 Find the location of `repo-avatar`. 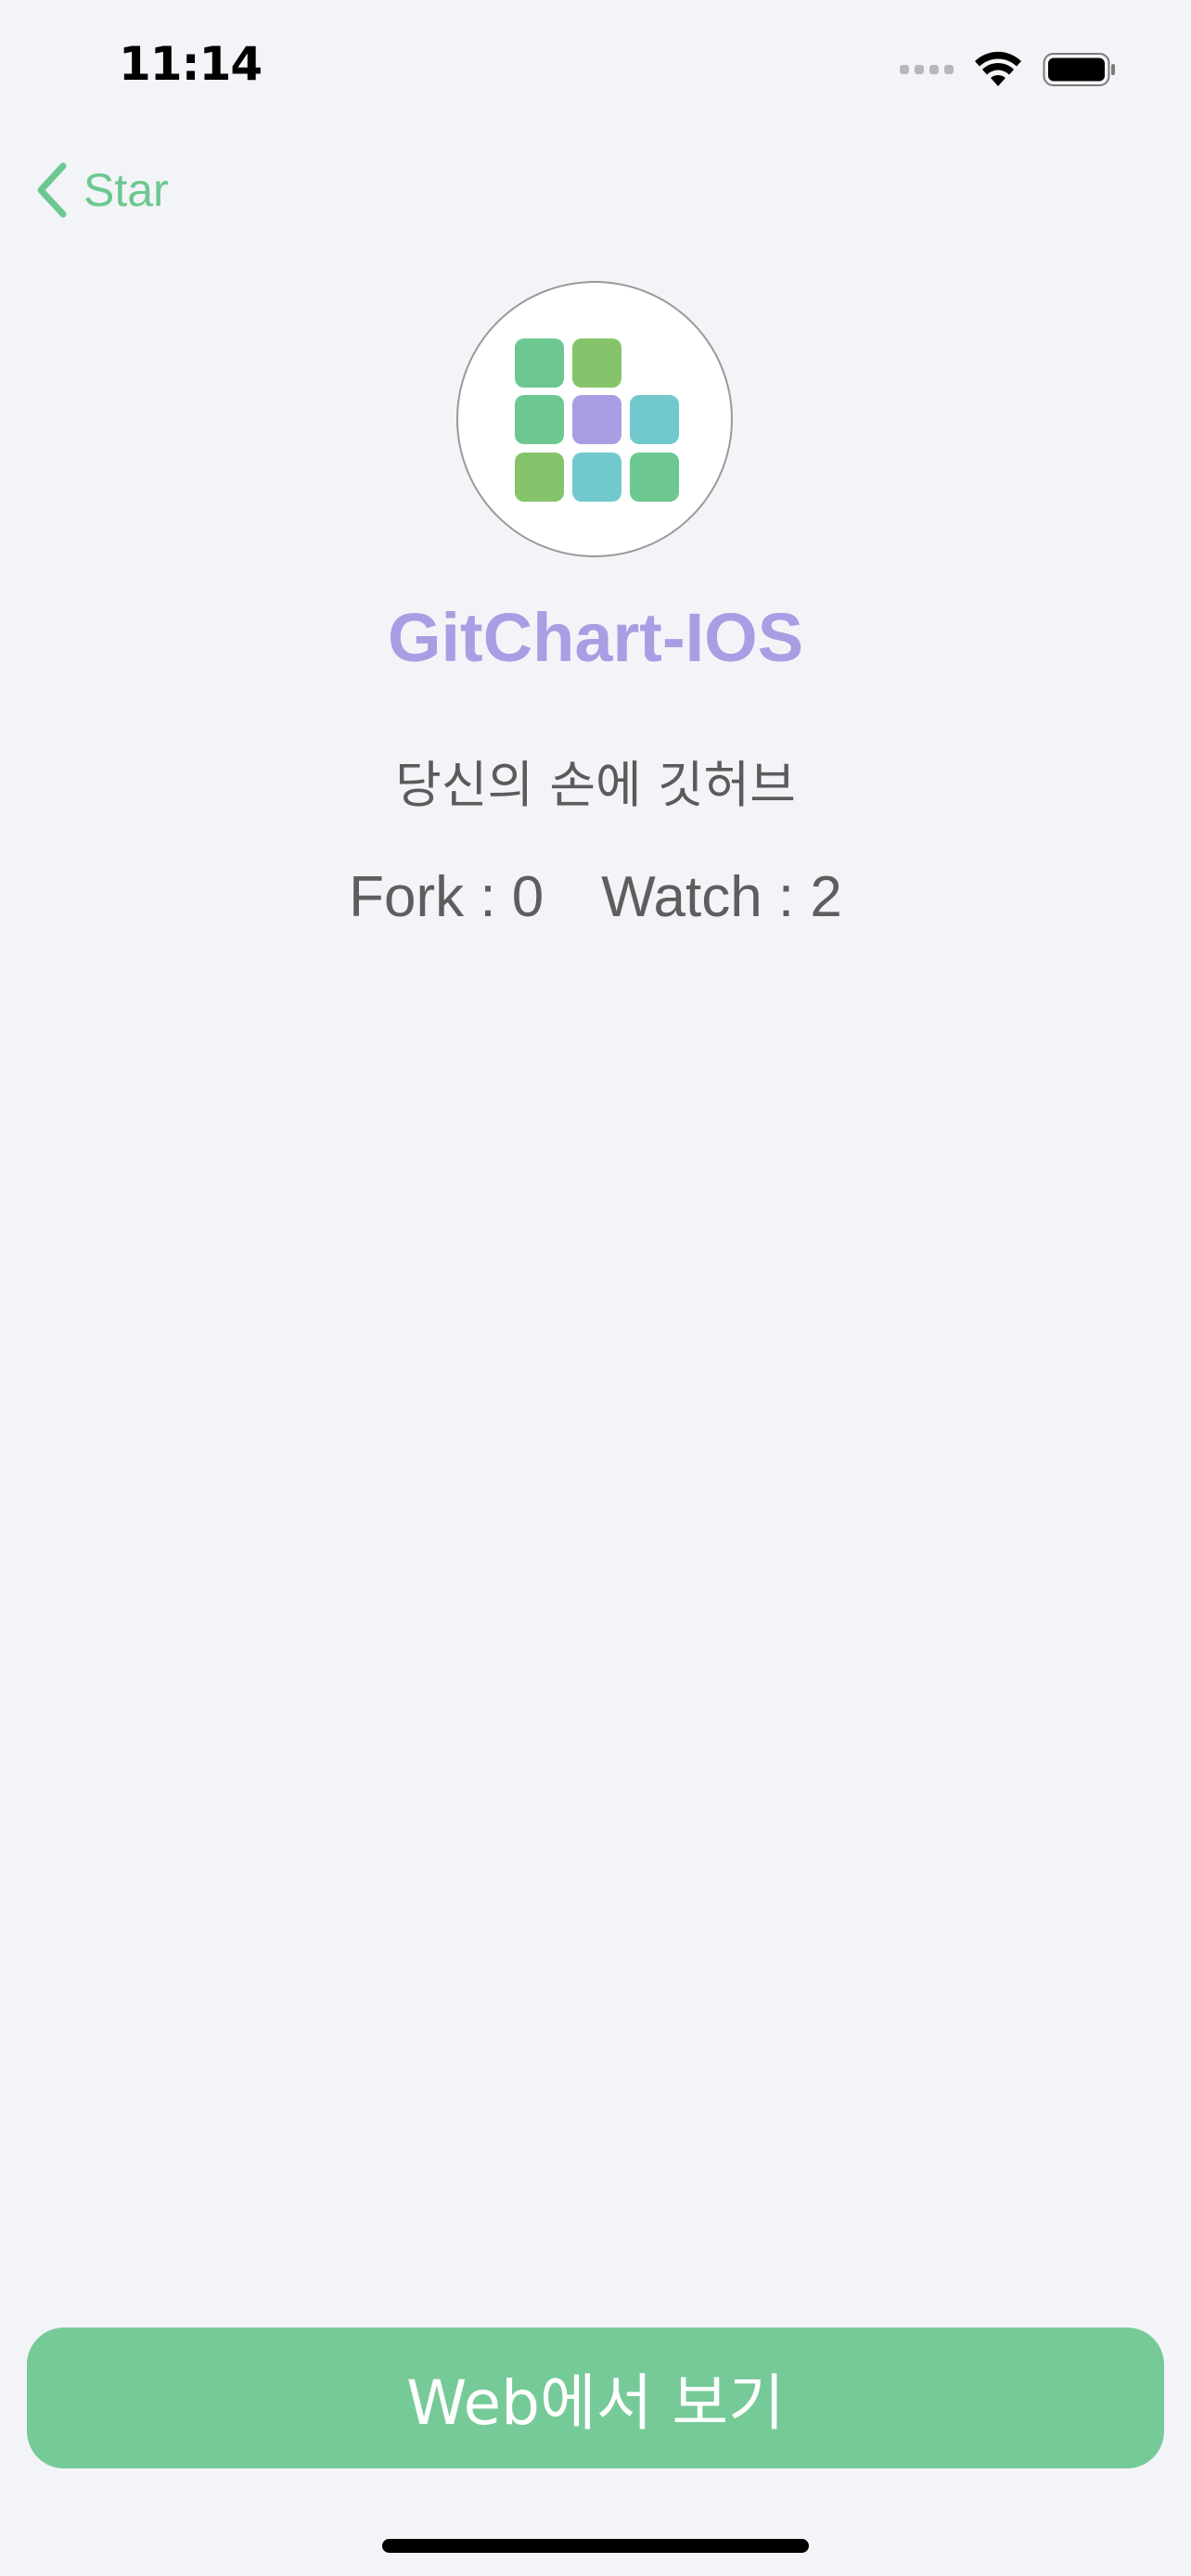

repo-avatar is located at coordinates (594, 419).